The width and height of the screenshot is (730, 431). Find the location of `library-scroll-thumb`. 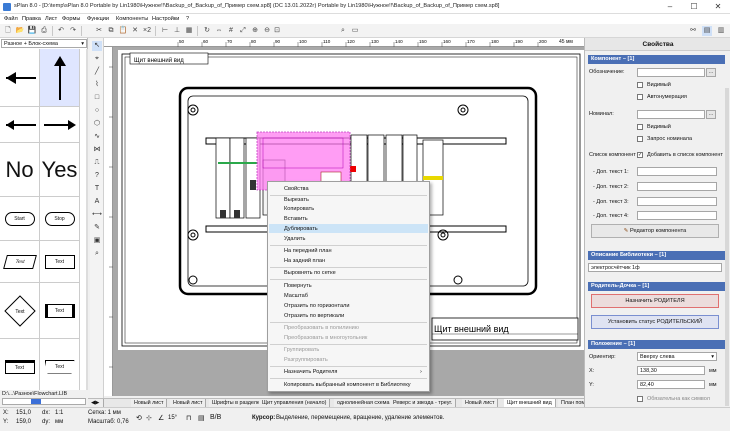

library-scroll-thumb is located at coordinates (36, 401).